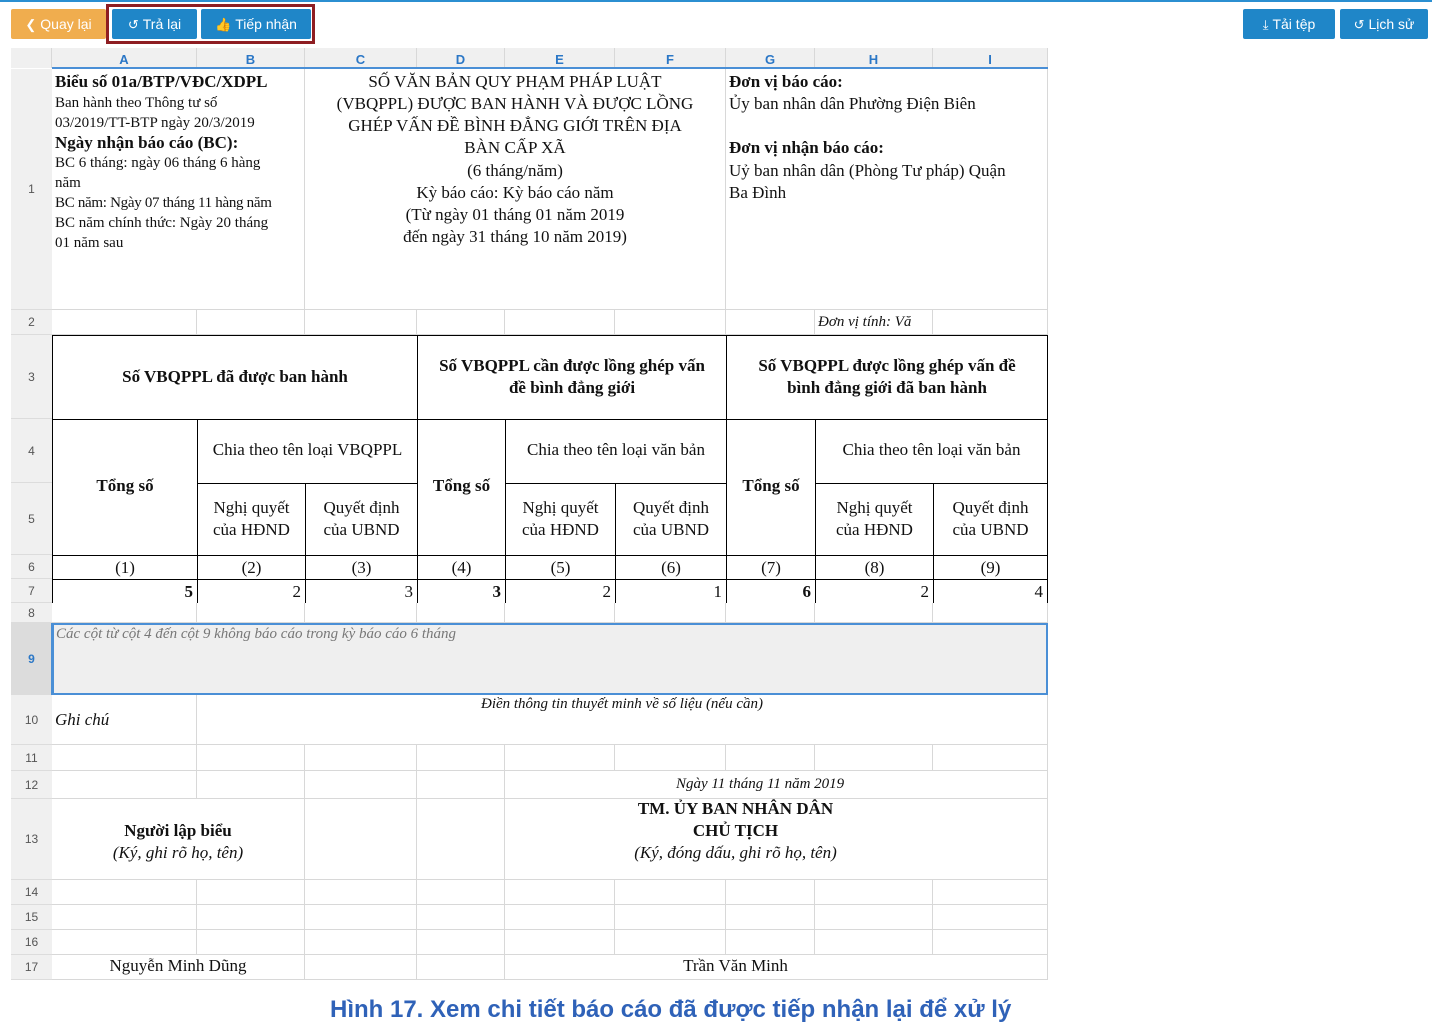 The height and width of the screenshot is (1024, 1432). What do you see at coordinates (31, 892) in the screenshot?
I see `row-header-14: 14` at bounding box center [31, 892].